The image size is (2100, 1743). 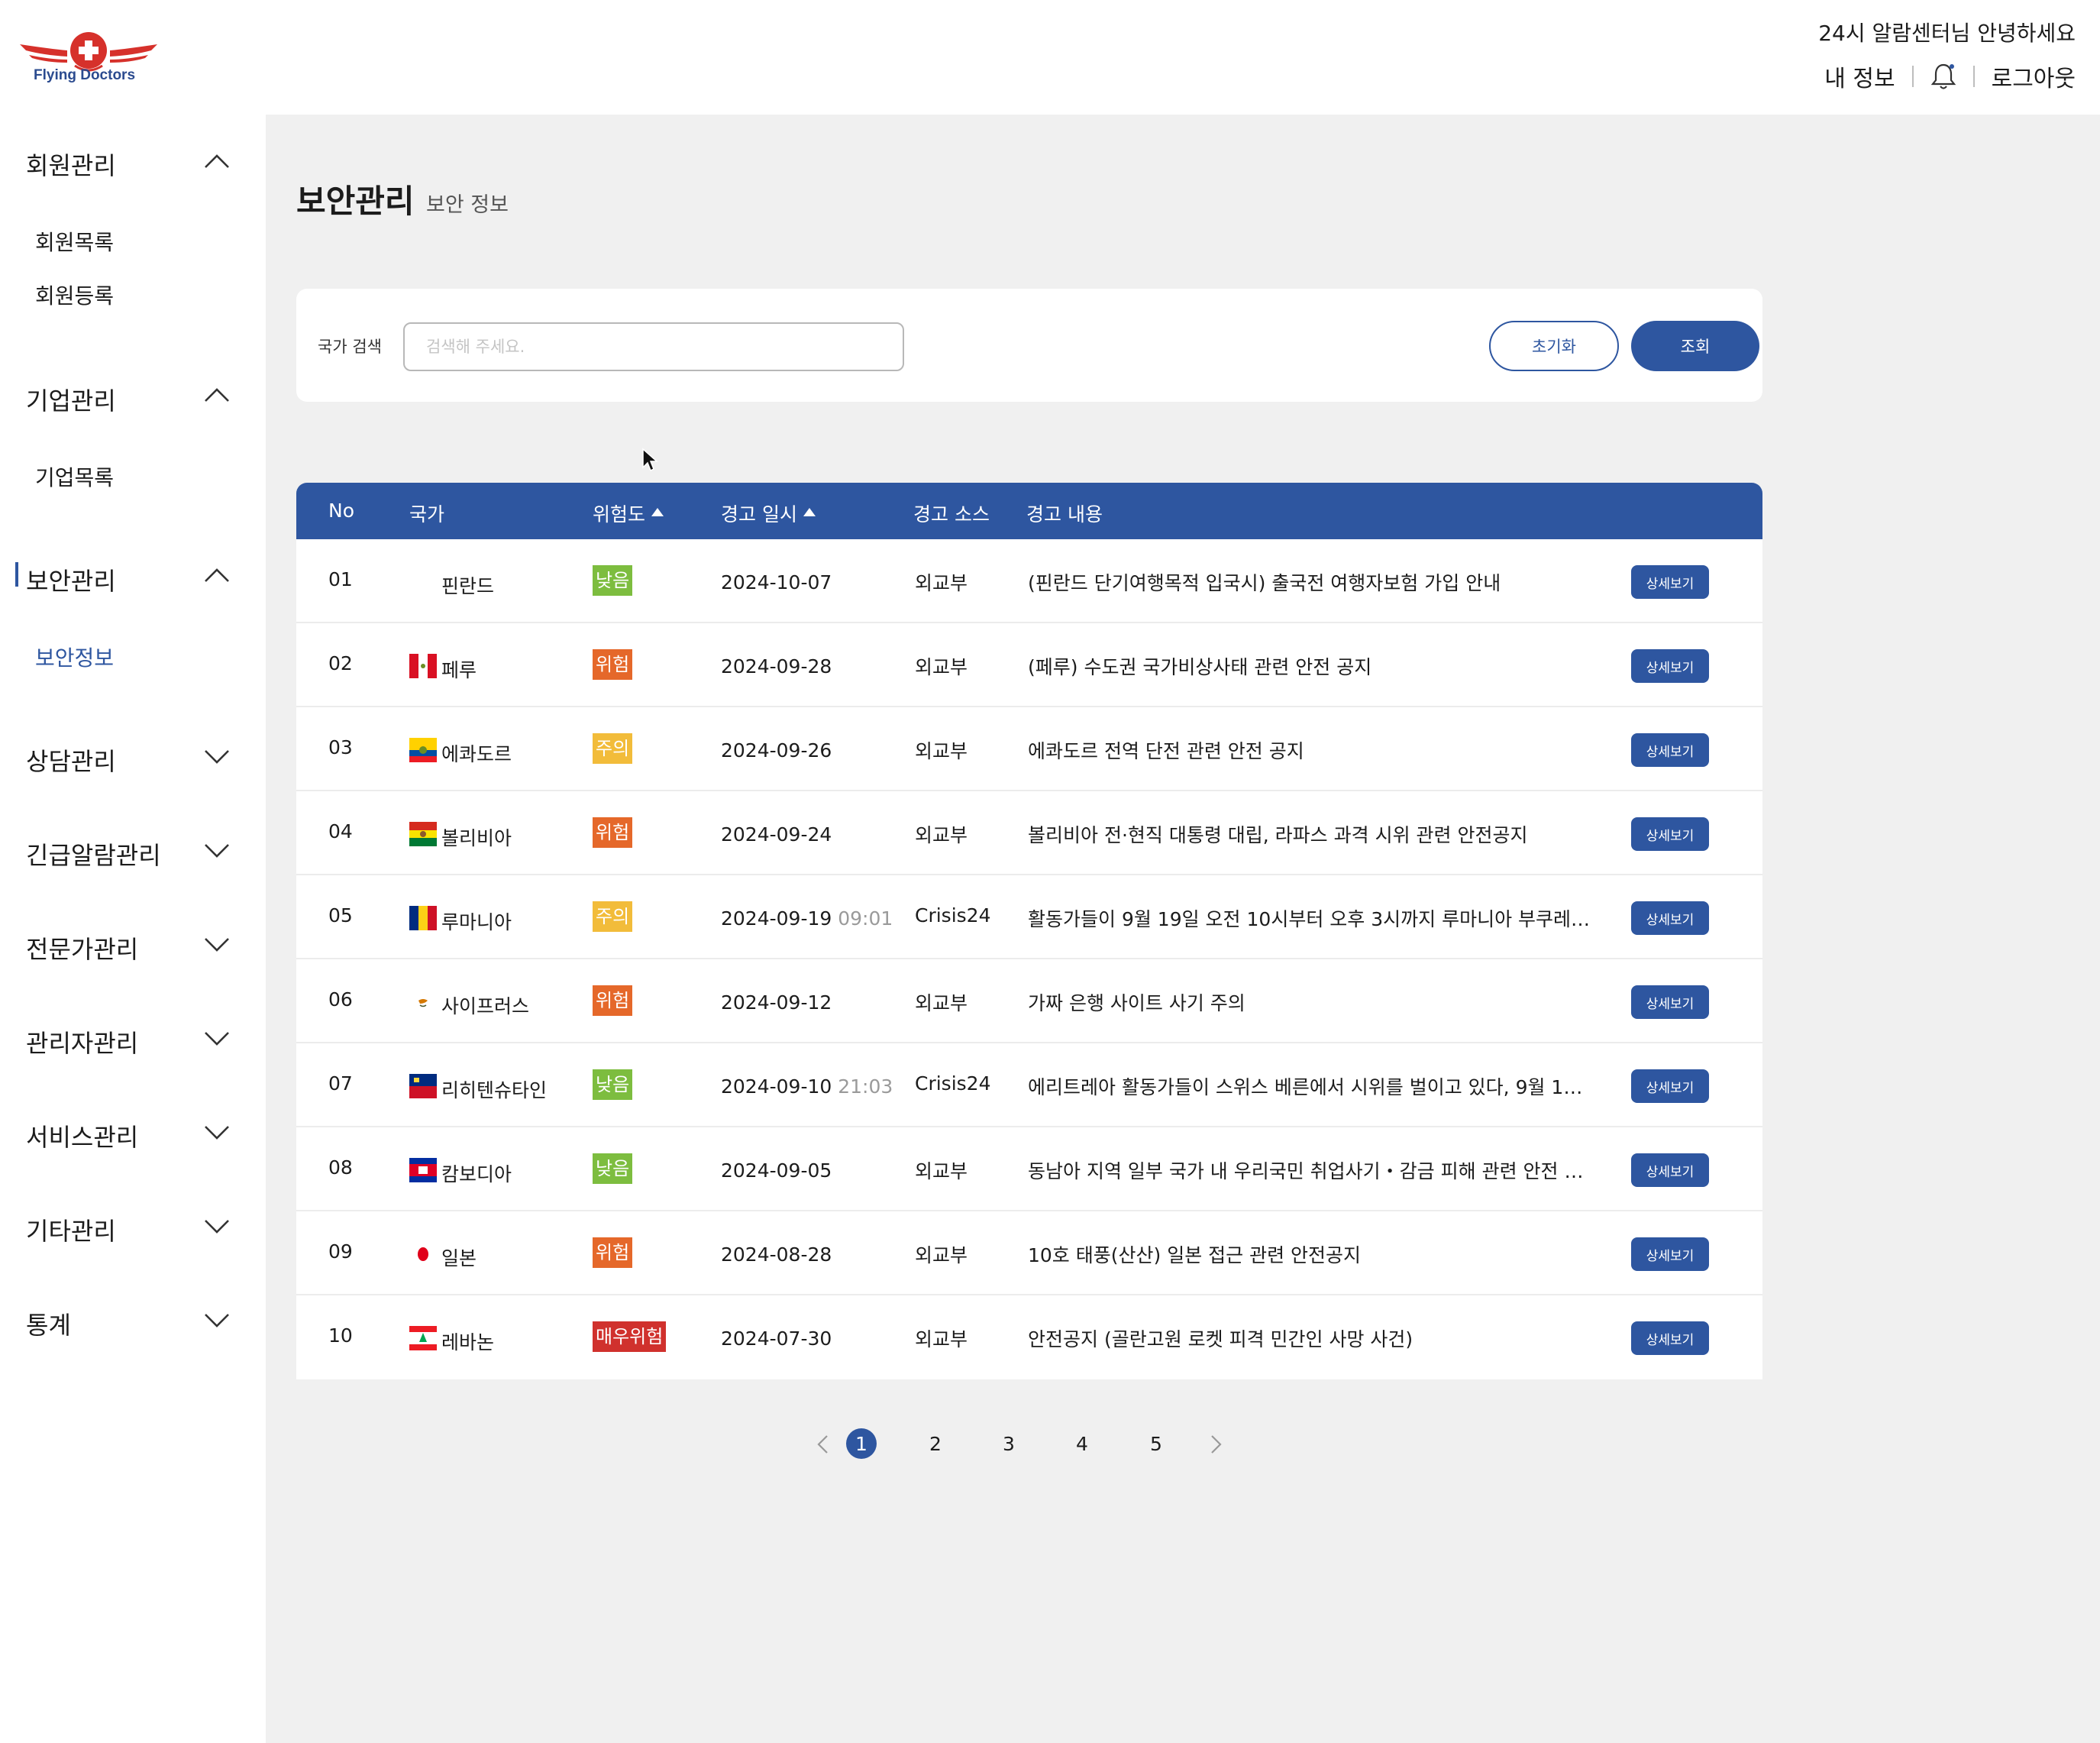 I want to click on page-1: 1, so click(x=861, y=1444).